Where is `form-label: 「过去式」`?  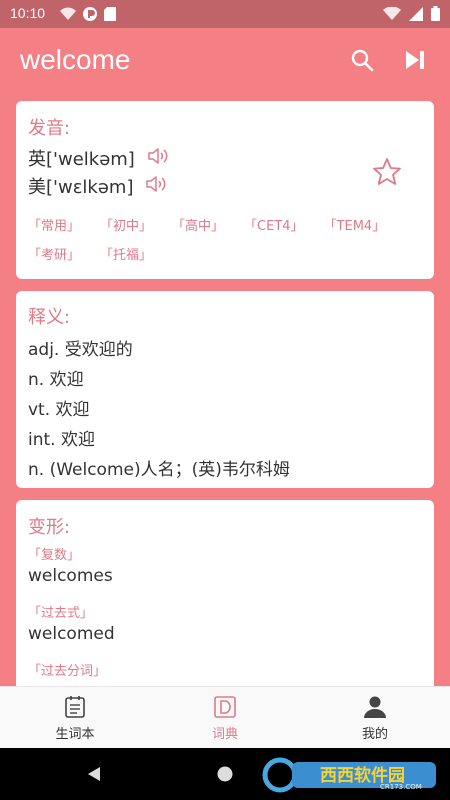 form-label: 「过去式」 is located at coordinates (61, 613).